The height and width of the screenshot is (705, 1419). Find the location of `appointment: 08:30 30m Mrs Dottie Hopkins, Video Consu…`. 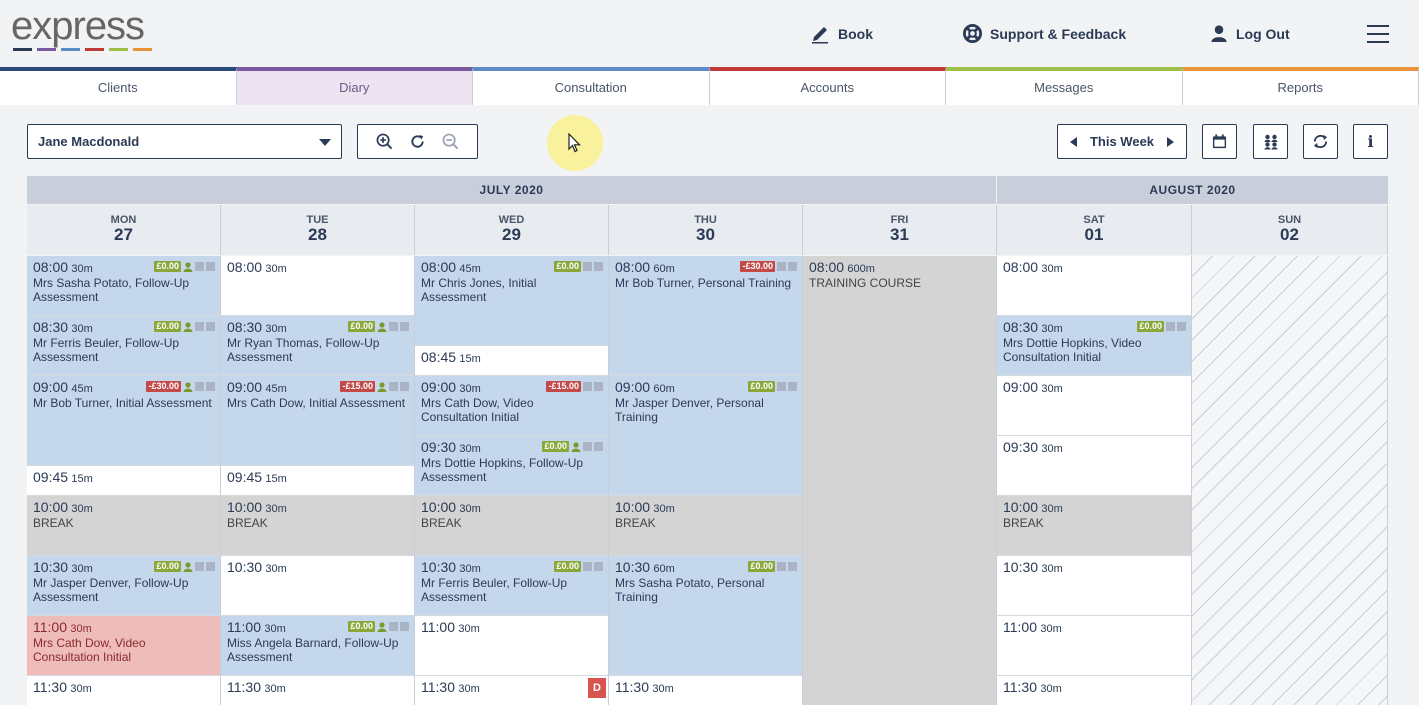

appointment: 08:30 30m Mrs Dottie Hopkins, Video Consu… is located at coordinates (1094, 346).